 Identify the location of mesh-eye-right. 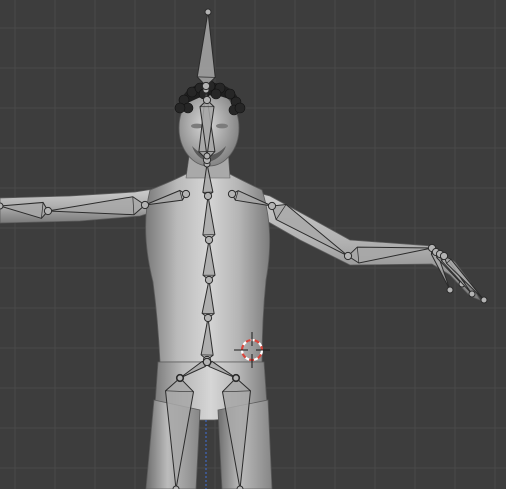
(222, 126).